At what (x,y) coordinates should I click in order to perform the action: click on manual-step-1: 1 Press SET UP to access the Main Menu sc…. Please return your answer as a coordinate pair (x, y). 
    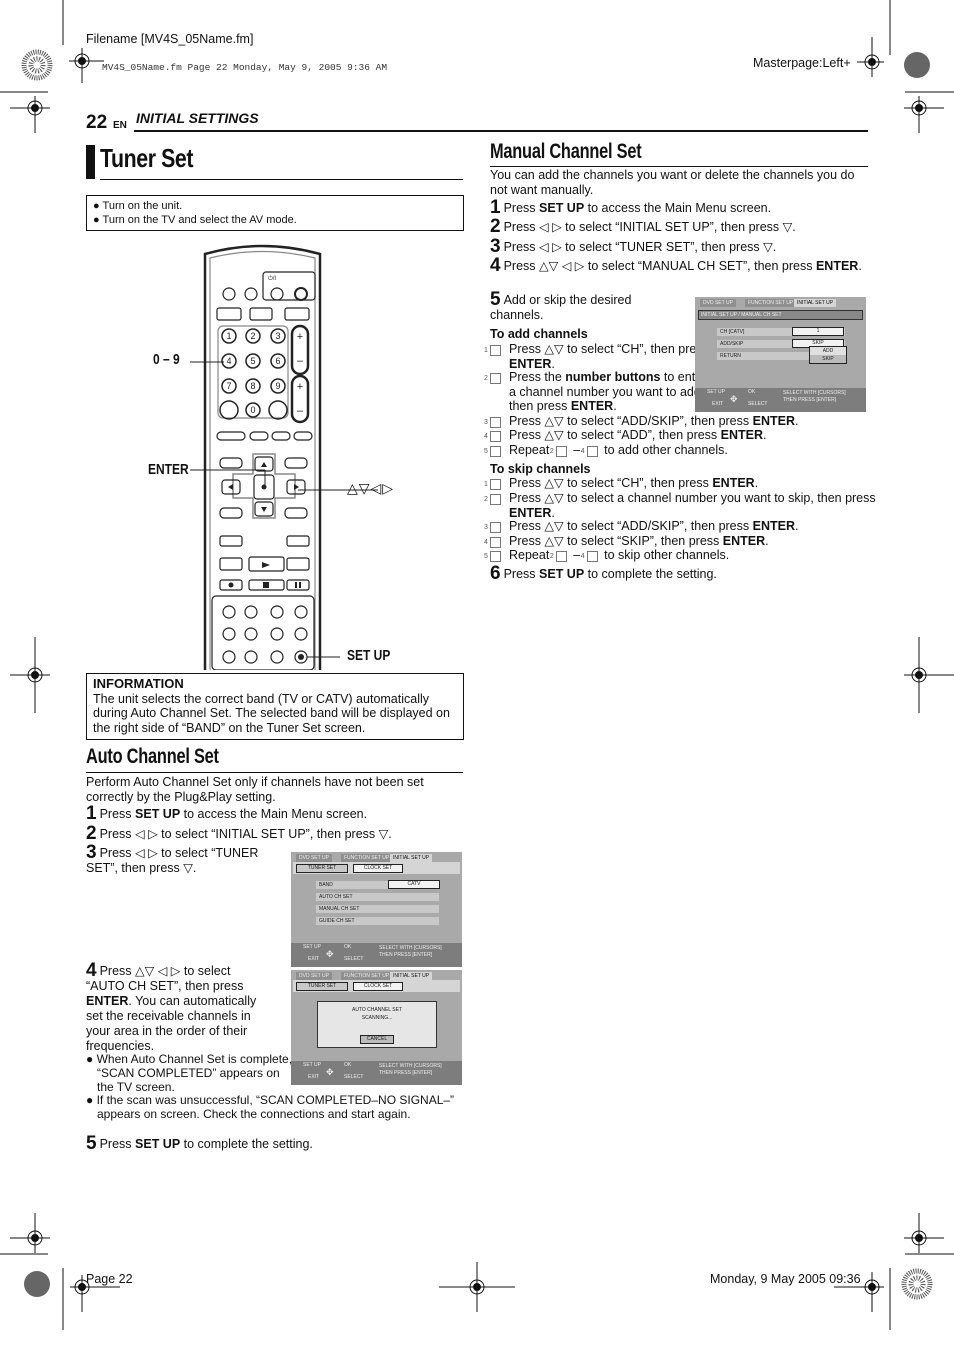
    Looking at the image, I should click on (631, 207).